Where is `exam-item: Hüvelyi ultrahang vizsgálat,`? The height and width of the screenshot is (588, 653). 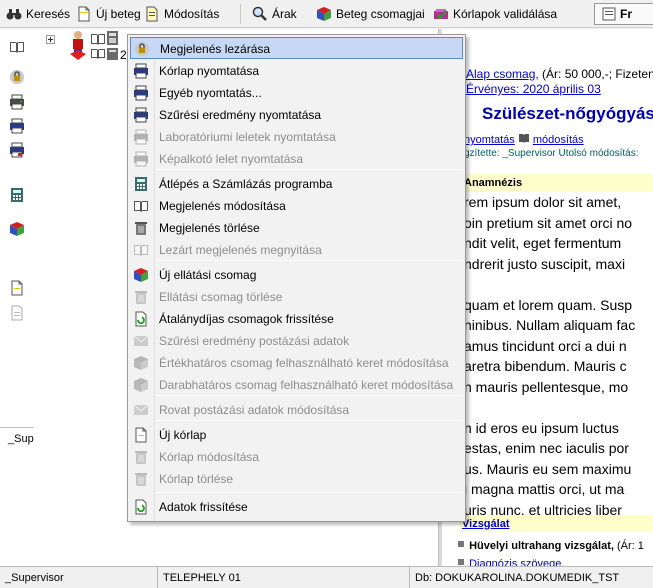
exam-item: Hüvelyi ultrahang vizsgálat, is located at coordinates (541, 546).